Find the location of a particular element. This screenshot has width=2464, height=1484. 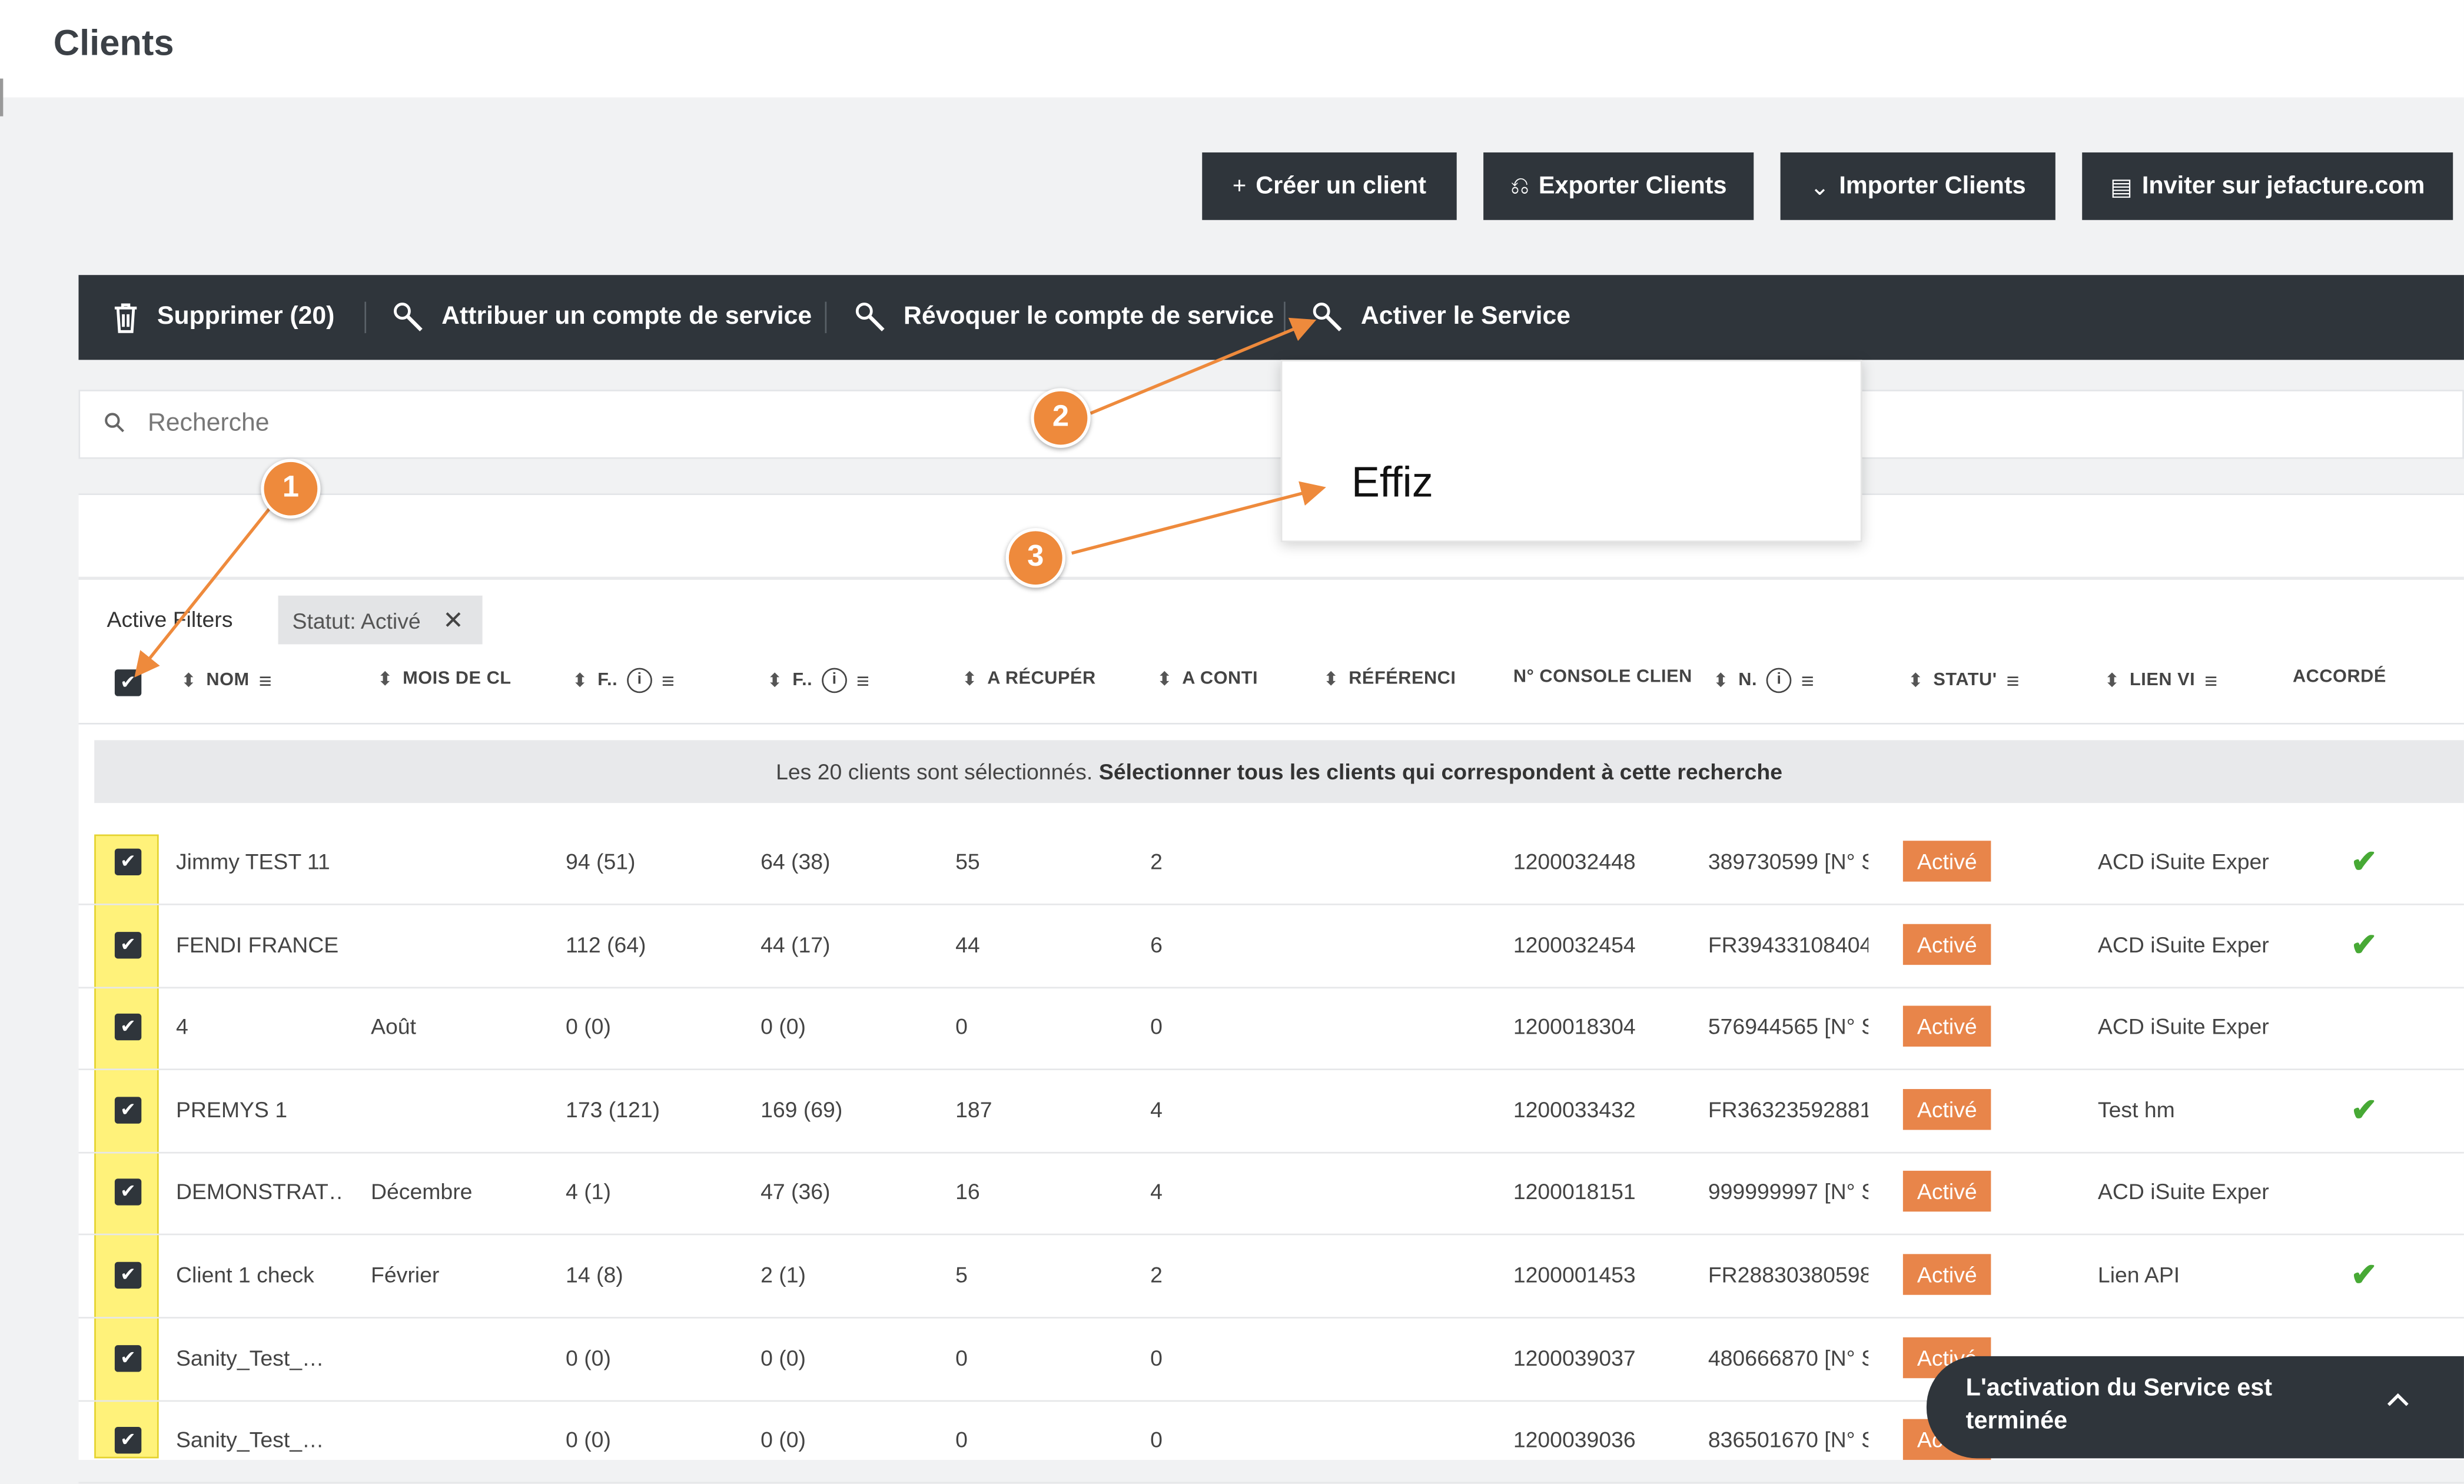

annotation-arrows is located at coordinates (730, 498).